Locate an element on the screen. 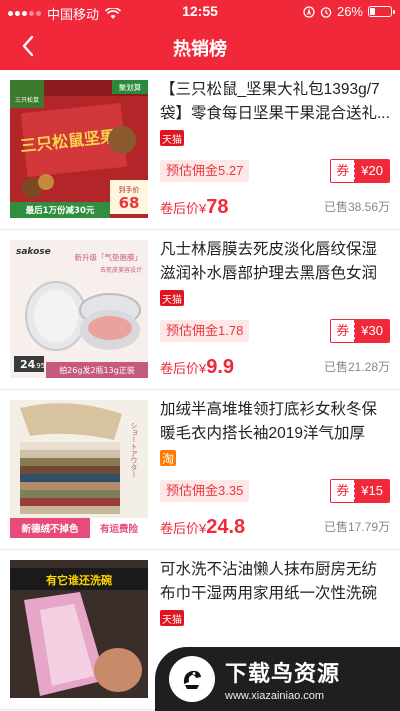 The width and height of the screenshot is (400, 711). nav-bar: 热销榜 is located at coordinates (200, 46).